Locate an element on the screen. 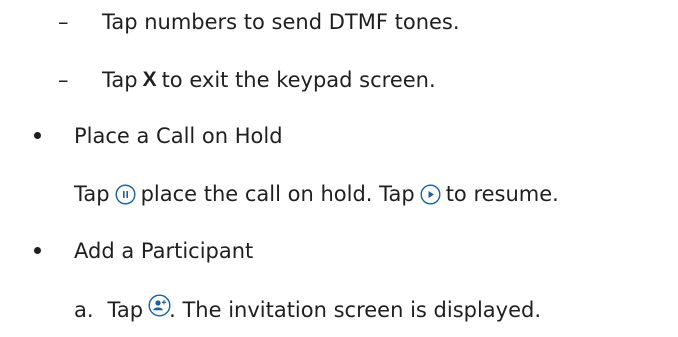 This screenshot has width=678, height=337. exit-suffix: to exit the keypad screen. is located at coordinates (298, 80).